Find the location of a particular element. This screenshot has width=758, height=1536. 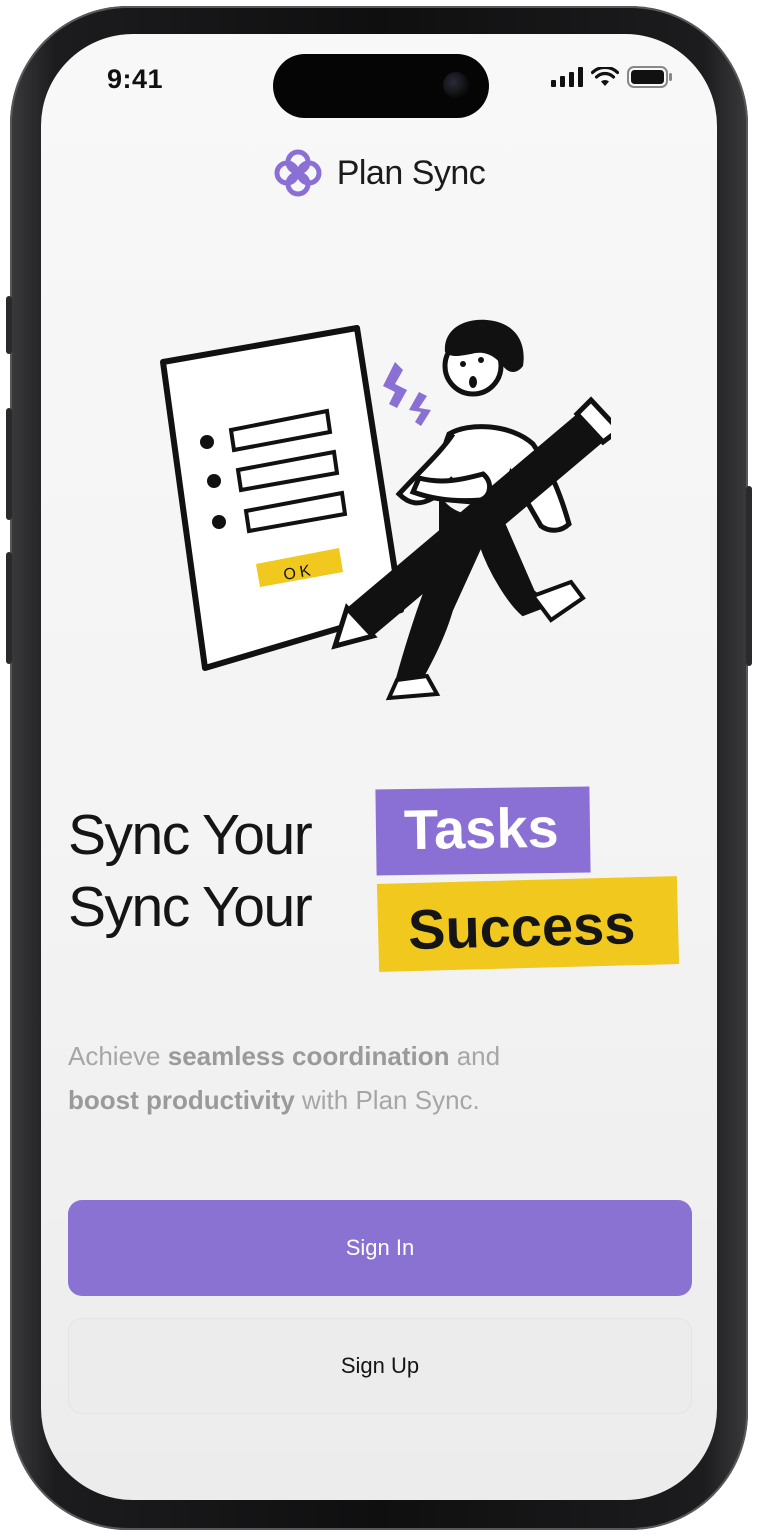

brand-header: Plan Sync is located at coordinates (379, 173).